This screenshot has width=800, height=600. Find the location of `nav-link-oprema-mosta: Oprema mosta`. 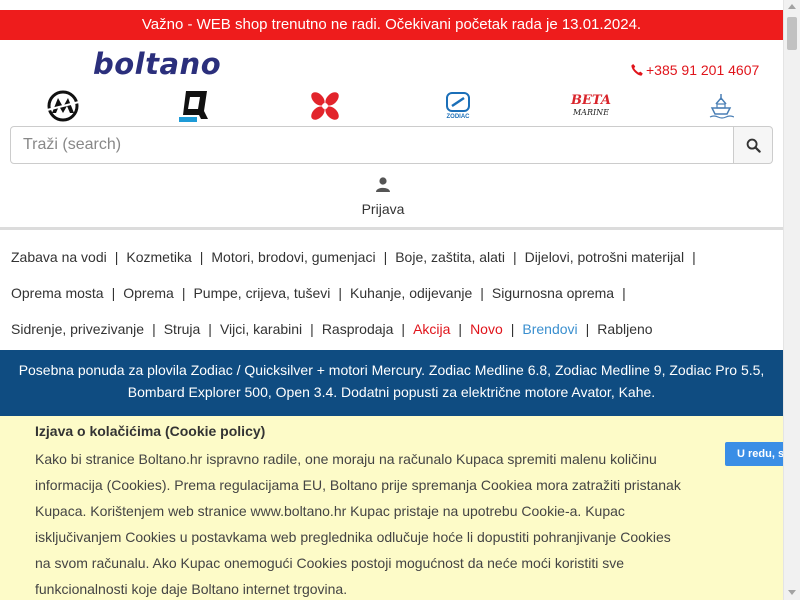

nav-link-oprema-mosta: Oprema mosta is located at coordinates (57, 293).